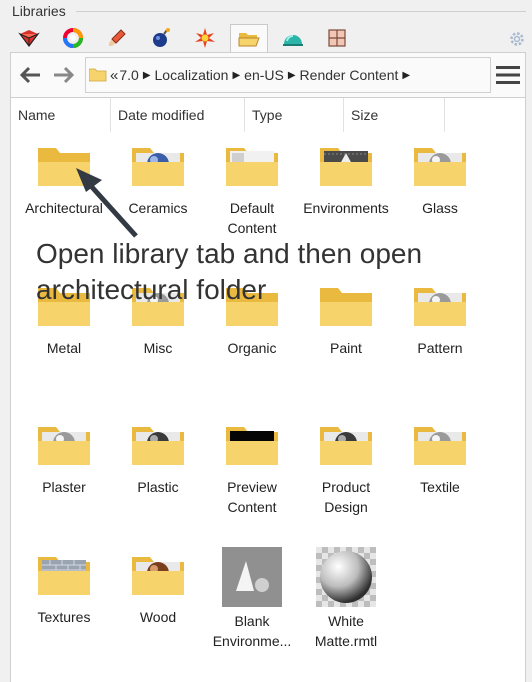  I want to click on folder-item: Textile, so click(440, 460).